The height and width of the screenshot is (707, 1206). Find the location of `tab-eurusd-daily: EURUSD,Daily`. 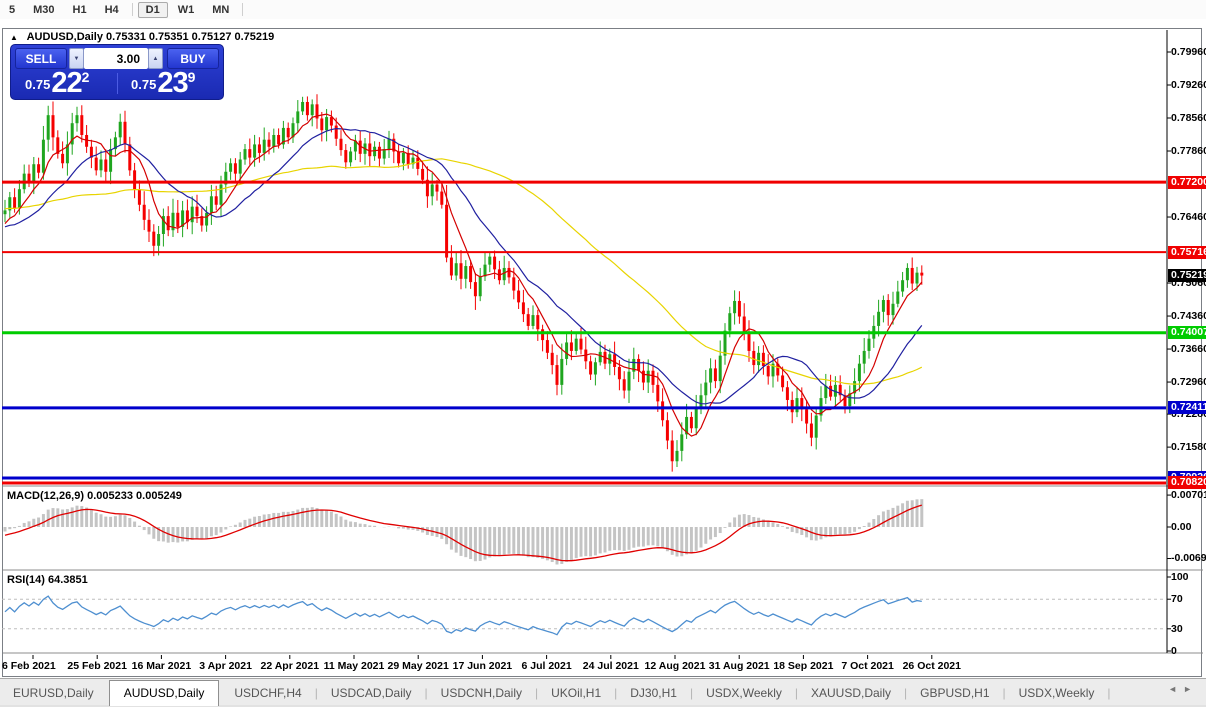

tab-eurusd-daily: EURUSD,Daily is located at coordinates (53, 693).